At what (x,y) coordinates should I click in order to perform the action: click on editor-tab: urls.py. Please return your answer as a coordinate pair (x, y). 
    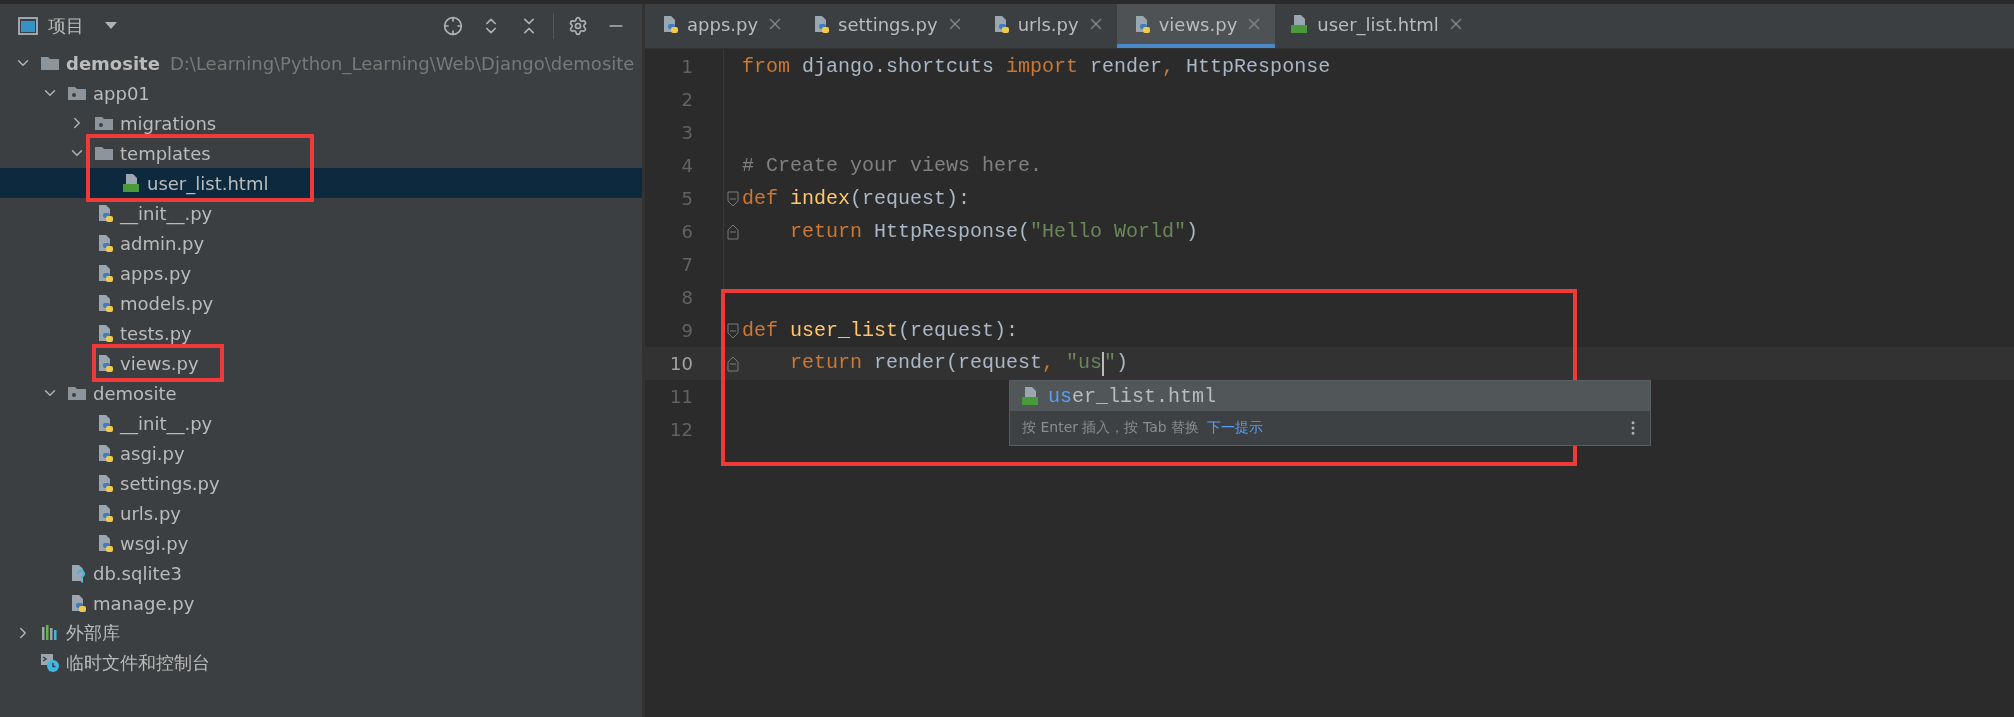
    Looking at the image, I should click on (1046, 26).